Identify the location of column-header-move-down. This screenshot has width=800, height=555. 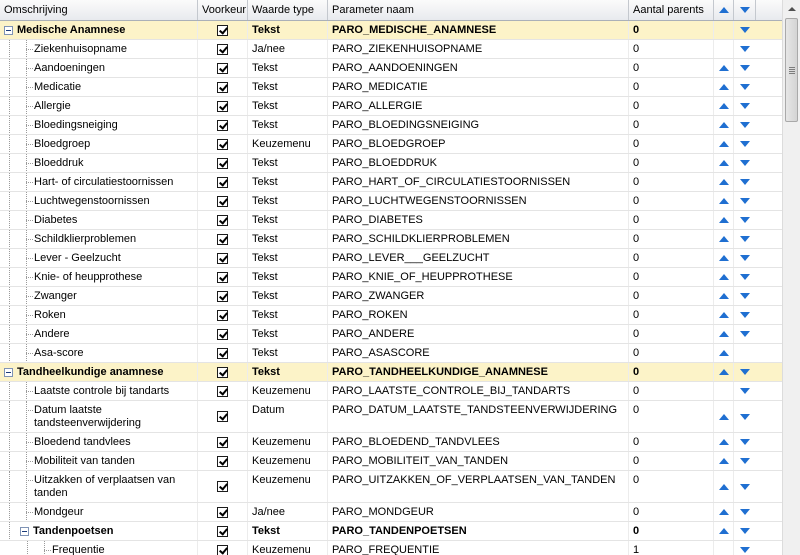
(745, 10).